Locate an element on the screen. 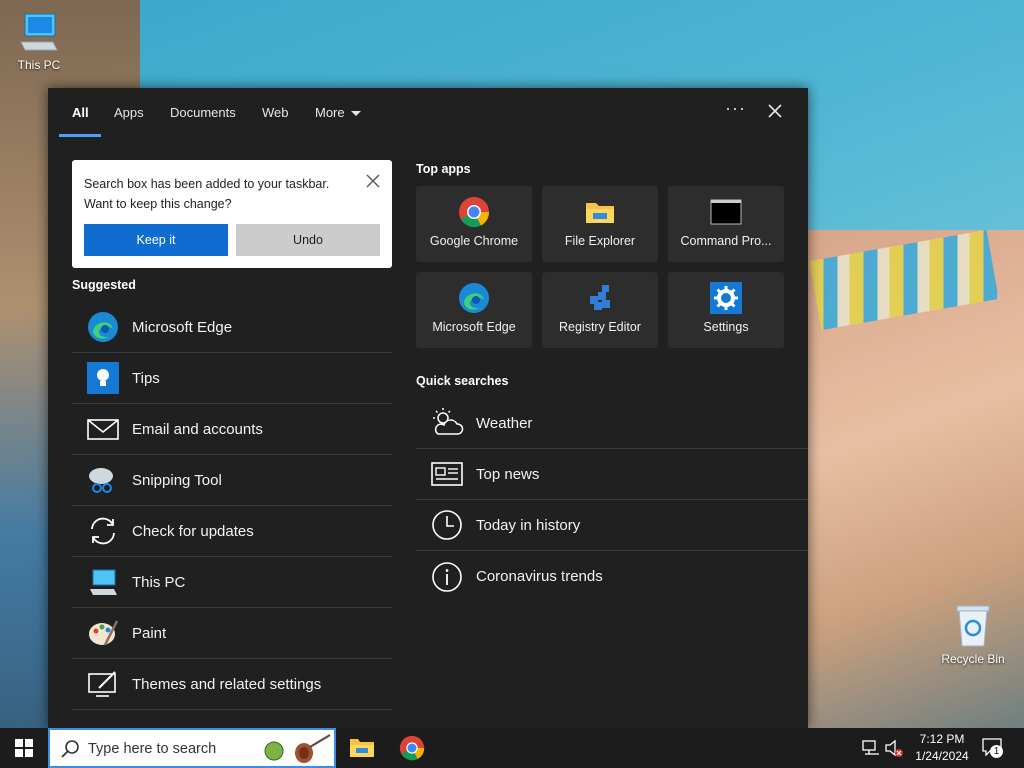  taskbar-file-explorer is located at coordinates (362, 748).